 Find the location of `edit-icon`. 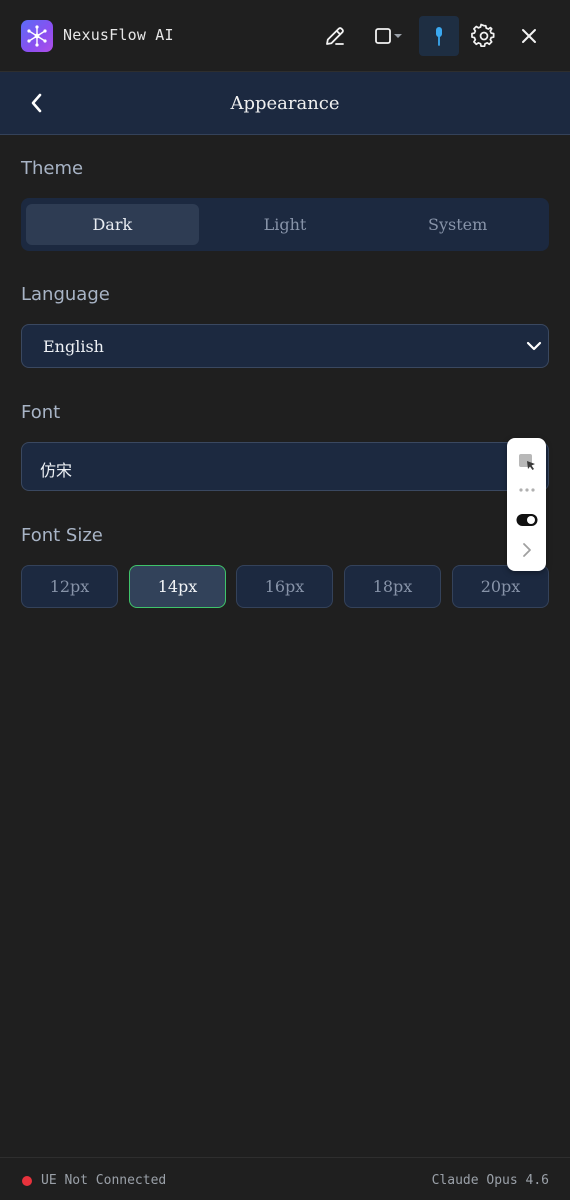

edit-icon is located at coordinates (335, 36).